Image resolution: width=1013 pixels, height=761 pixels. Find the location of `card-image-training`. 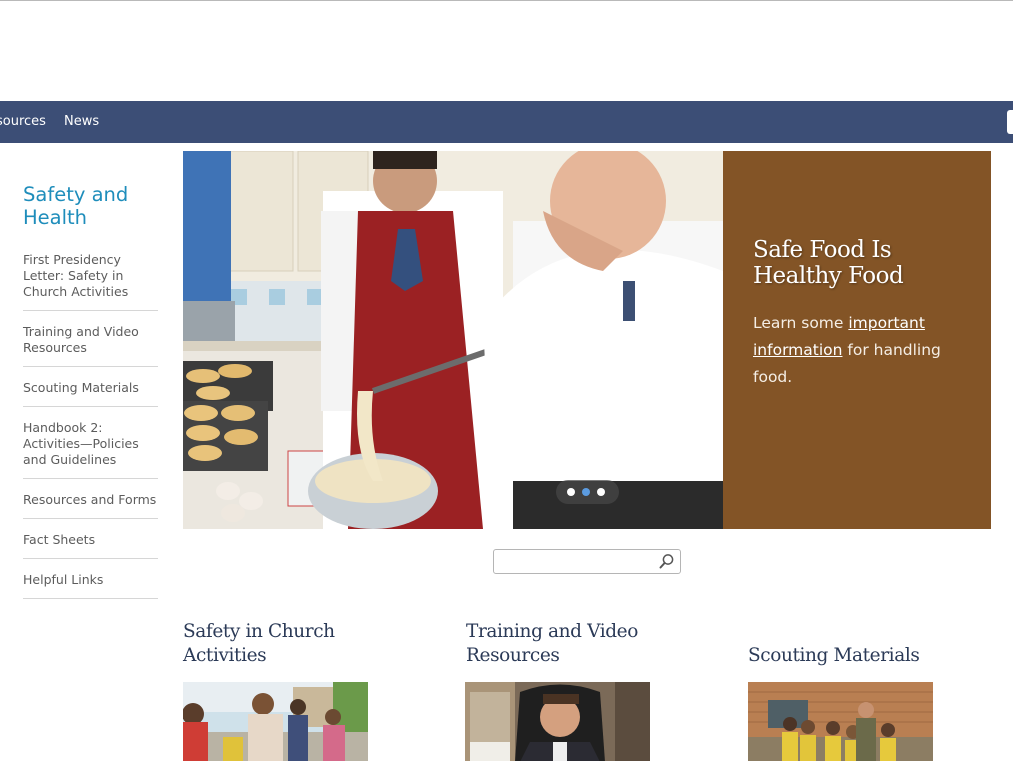

card-image-training is located at coordinates (557, 721).